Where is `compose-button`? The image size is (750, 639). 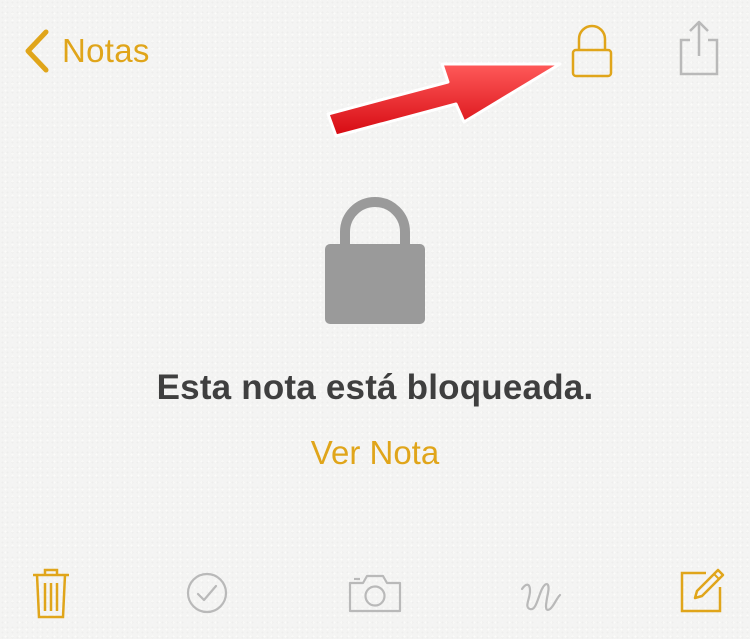 compose-button is located at coordinates (702, 591).